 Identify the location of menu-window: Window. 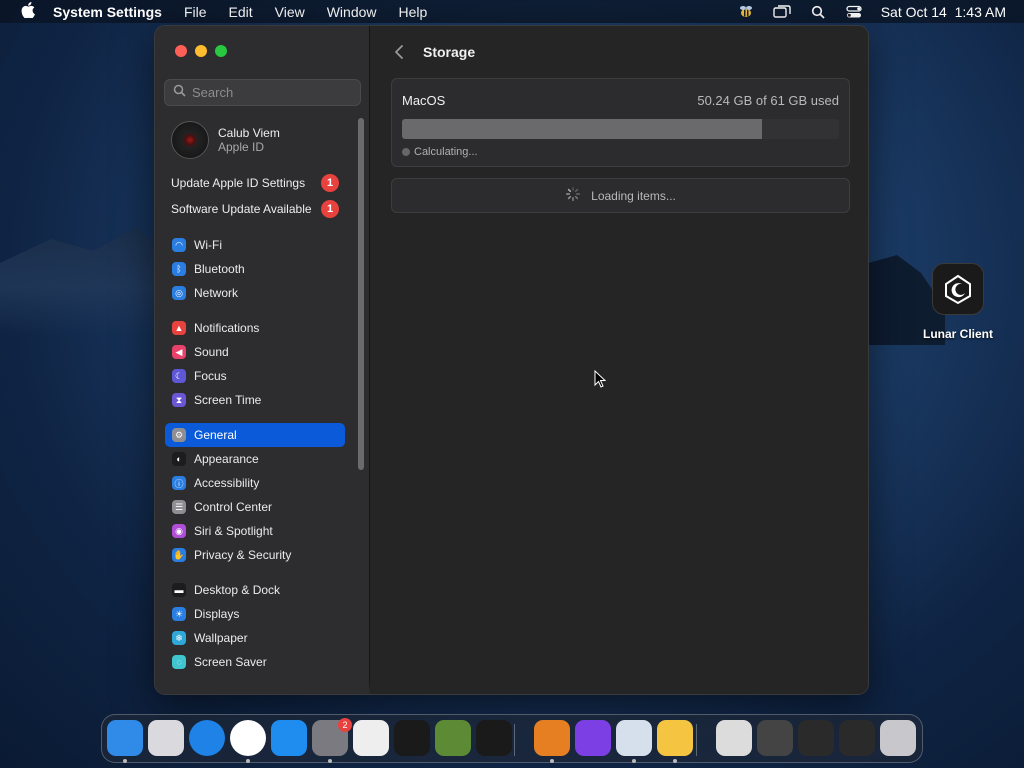
(352, 12).